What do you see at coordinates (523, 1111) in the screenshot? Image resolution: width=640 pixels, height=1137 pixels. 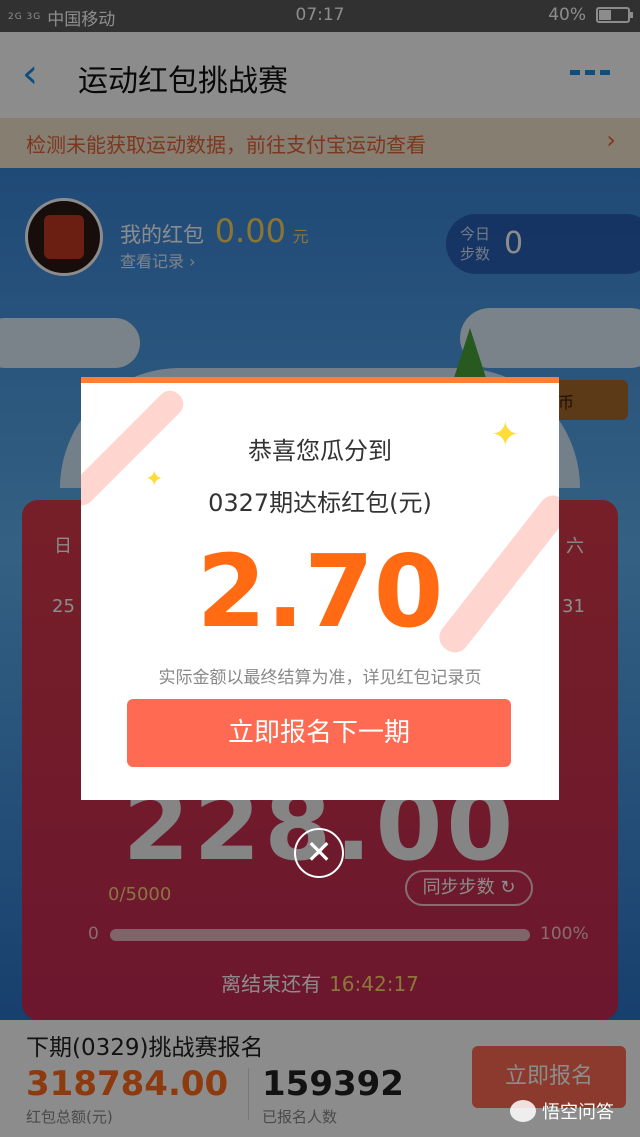 I see `watermark-logo-icon` at bounding box center [523, 1111].